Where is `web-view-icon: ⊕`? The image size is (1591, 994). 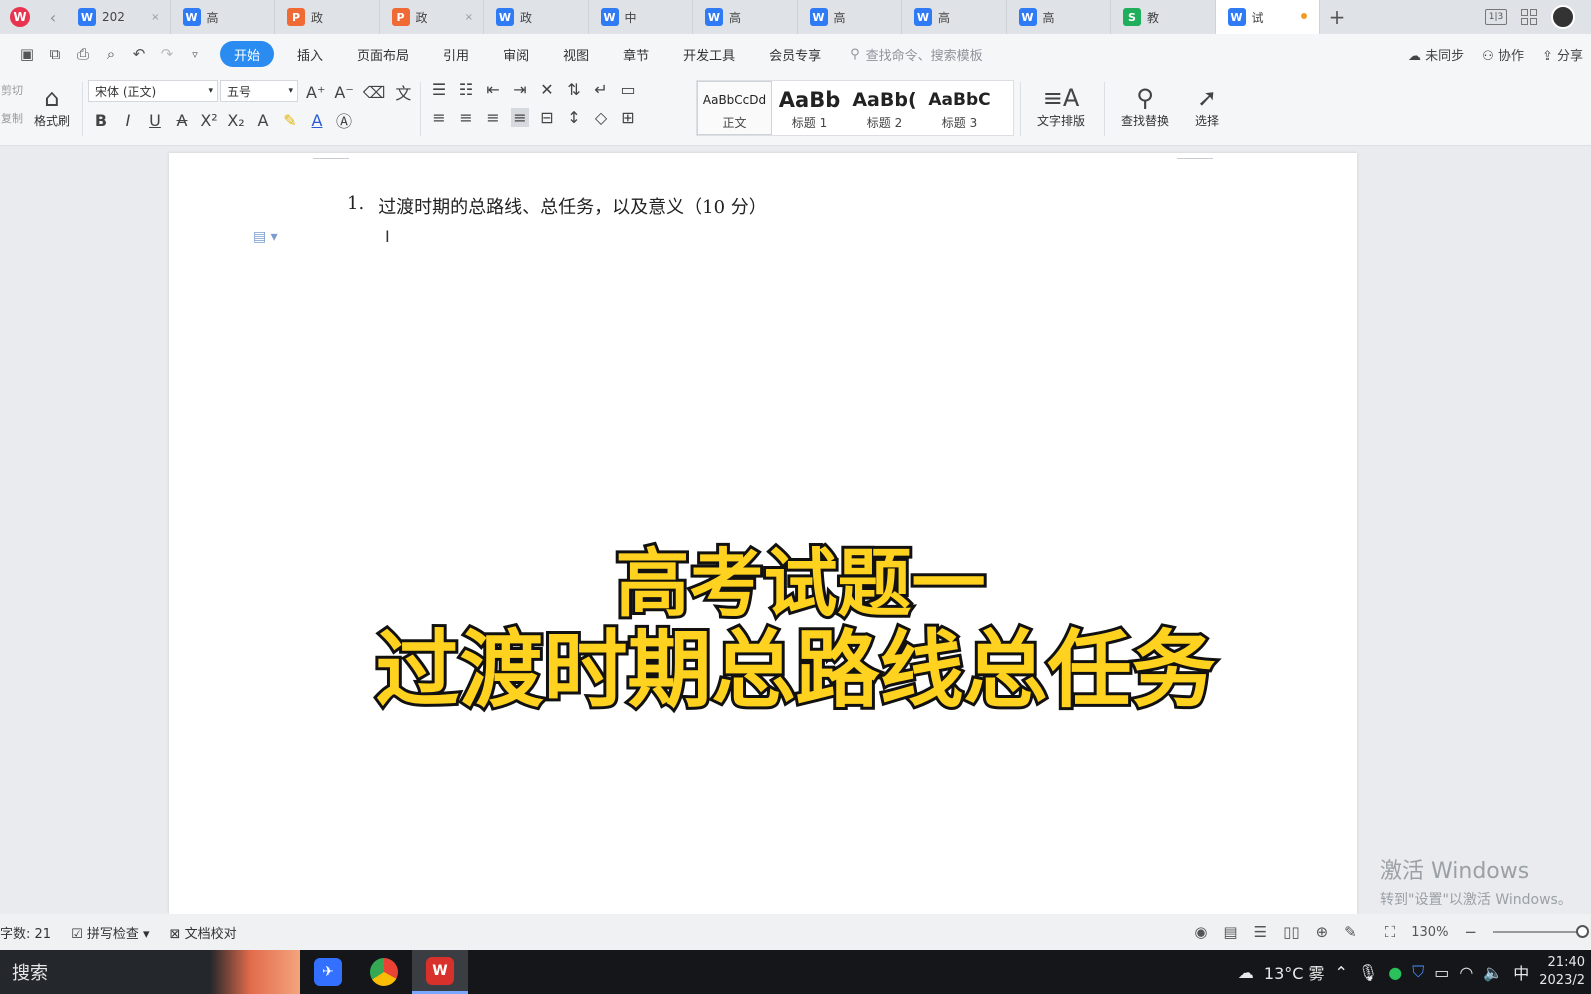 web-view-icon: ⊕ is located at coordinates (1322, 932).